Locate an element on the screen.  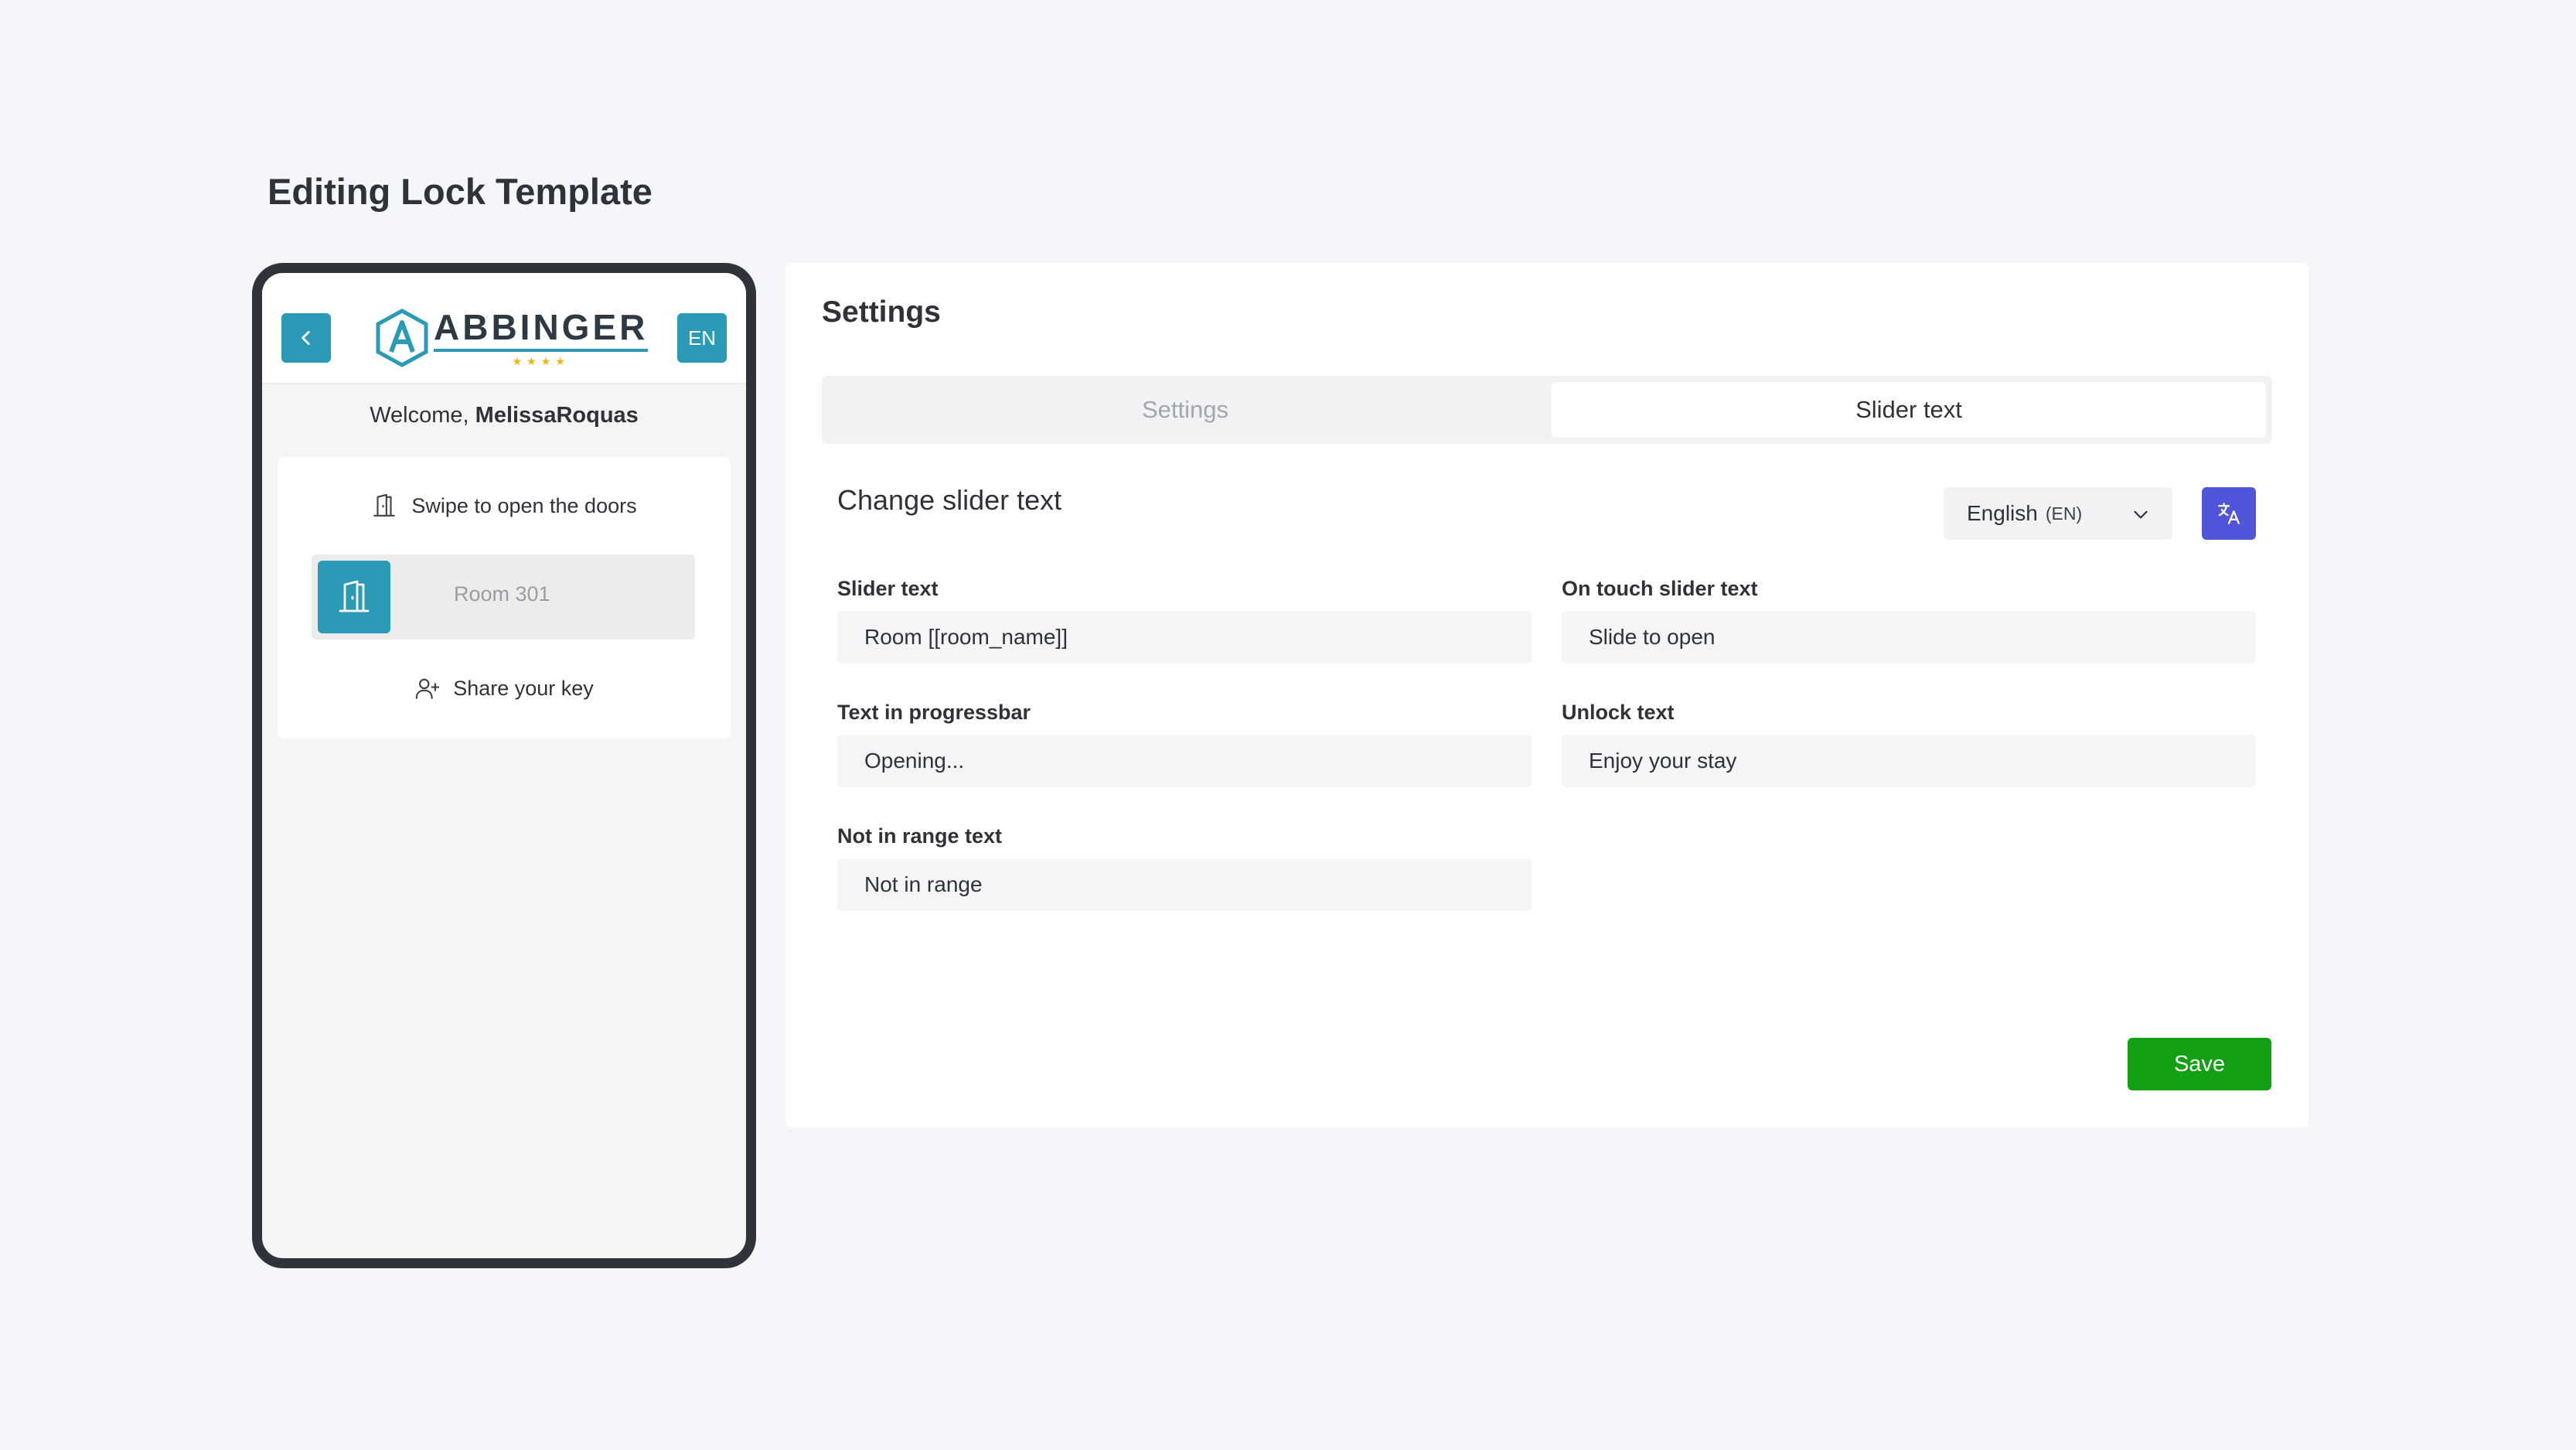
unlock-text-input is located at coordinates (1909, 761).